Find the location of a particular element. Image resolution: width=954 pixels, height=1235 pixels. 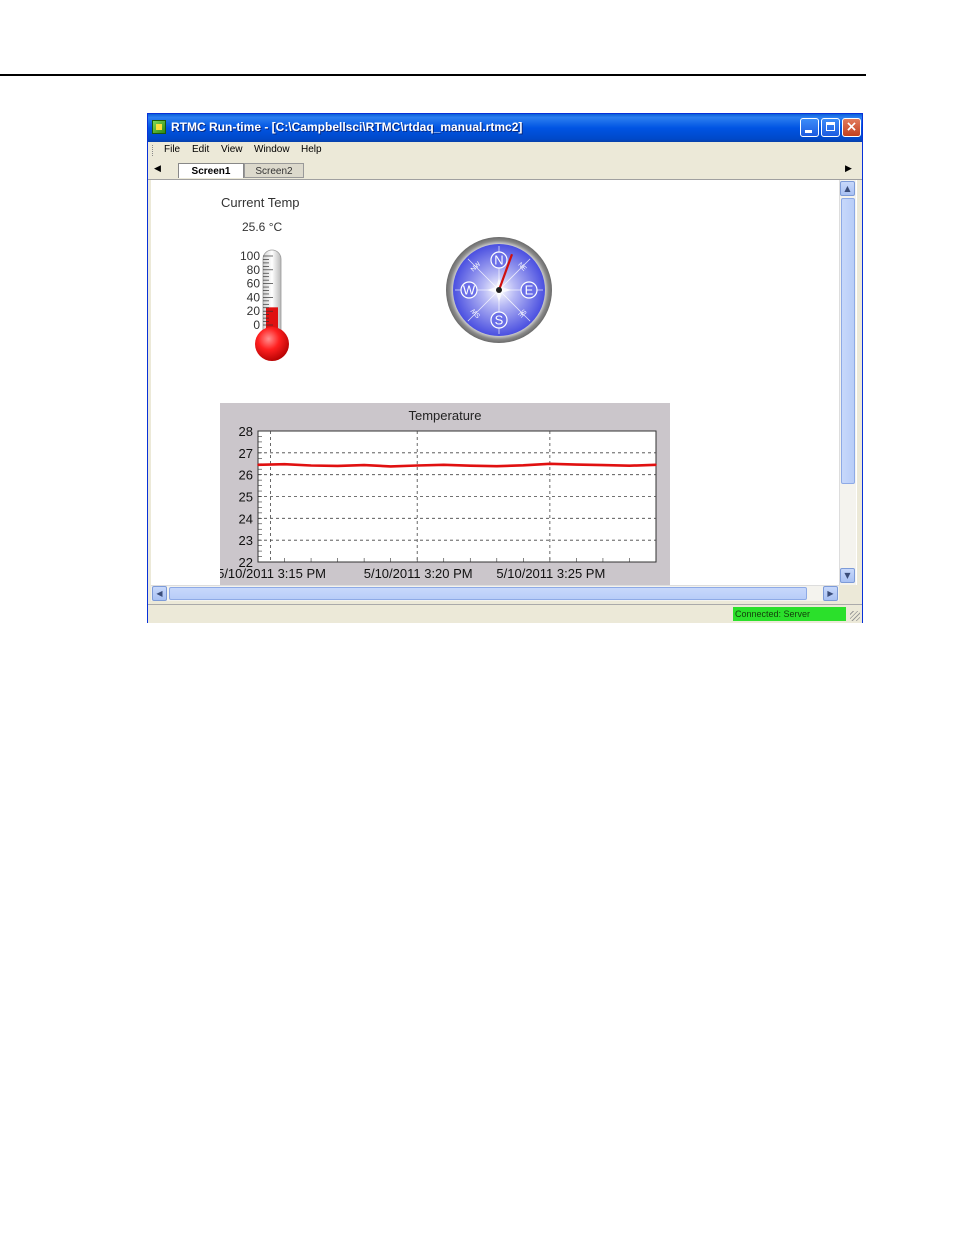

vertical-scroll-thumb is located at coordinates (848, 341).